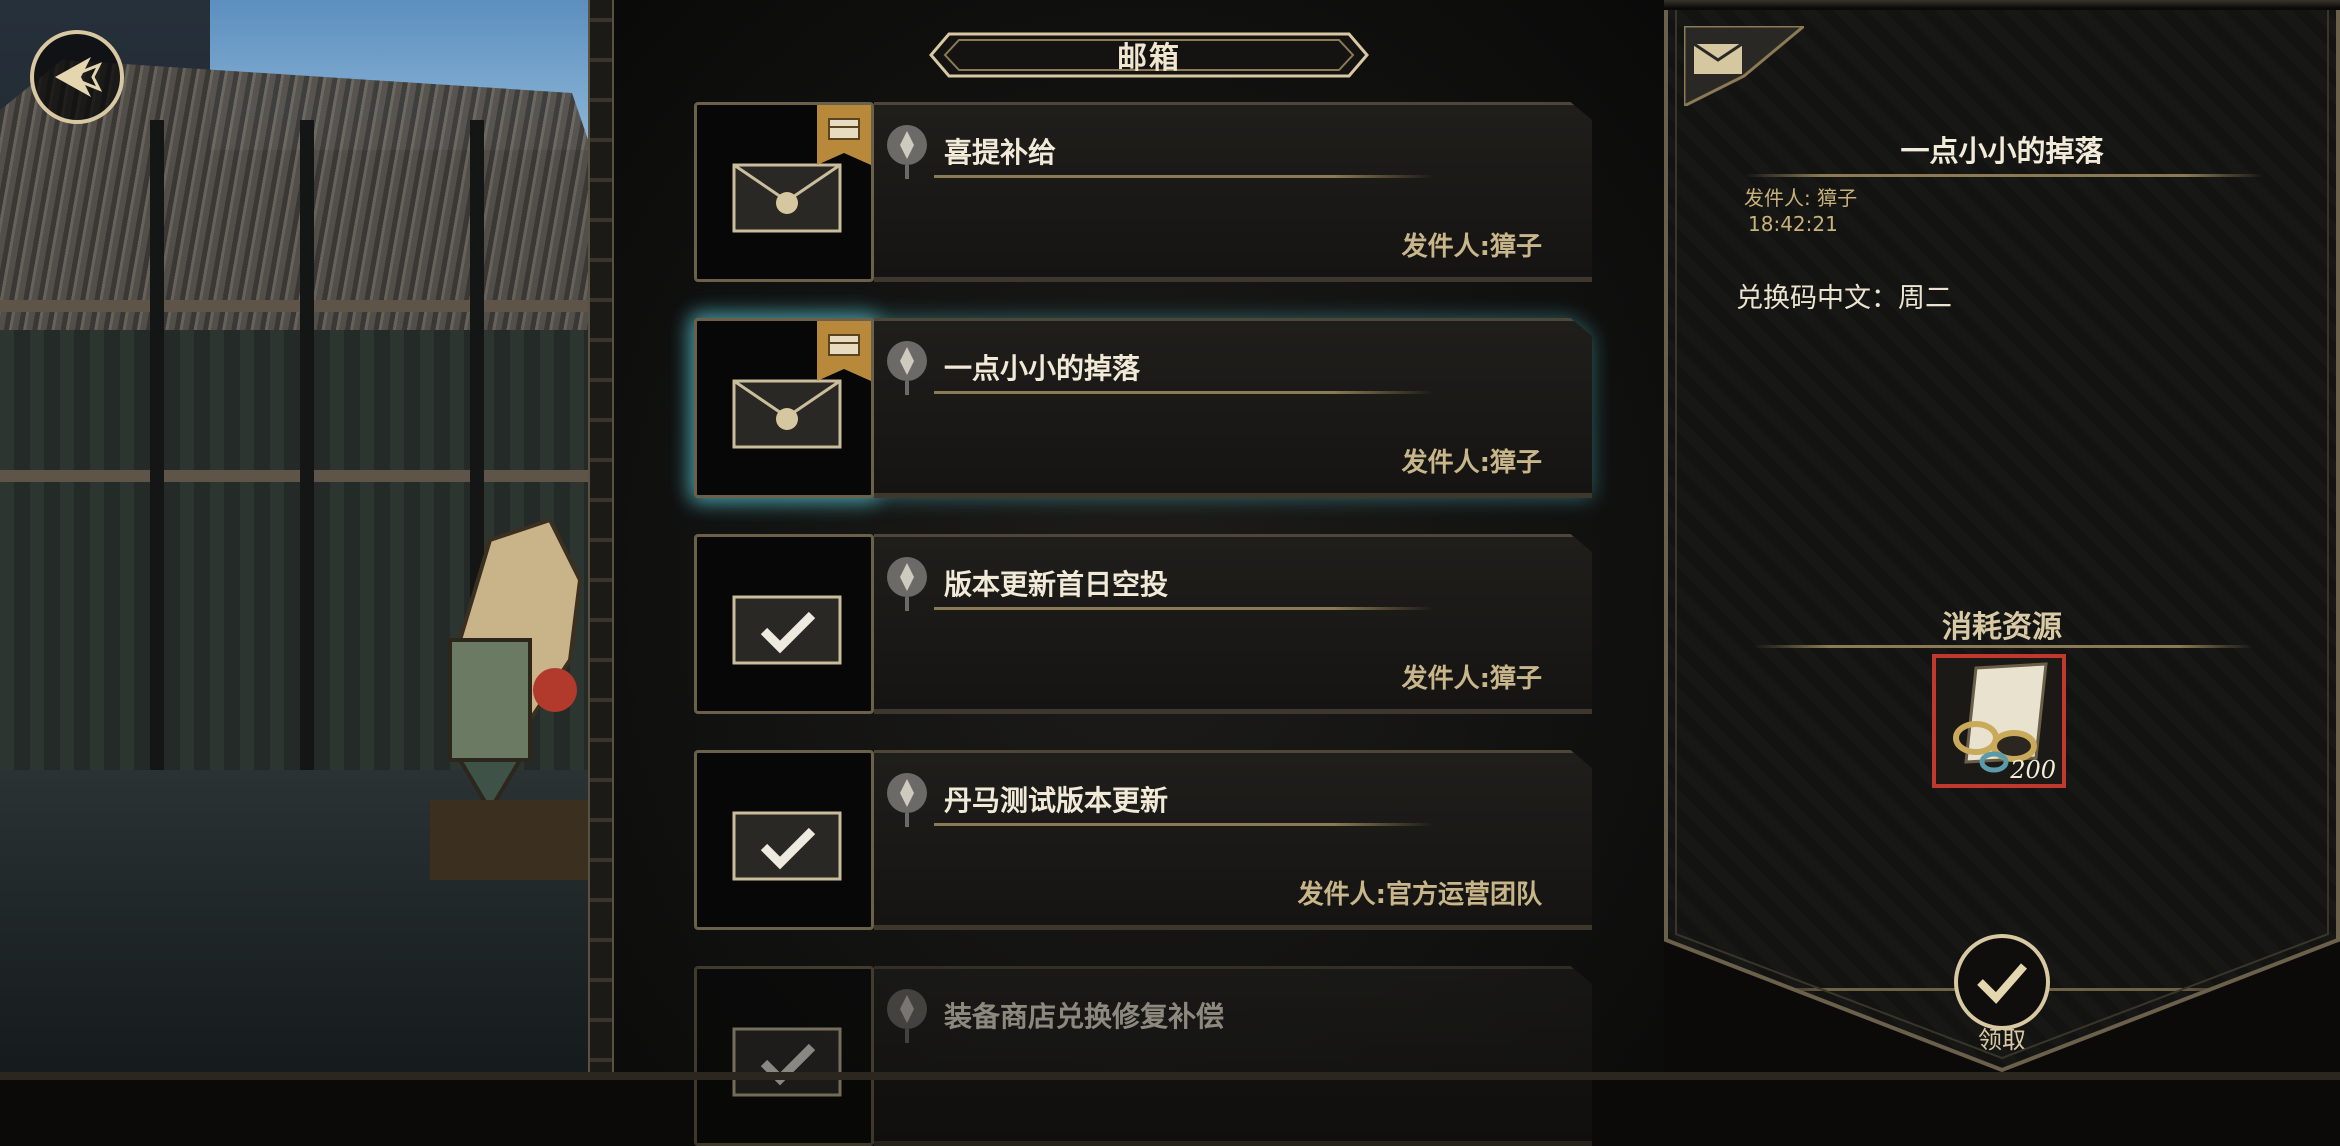 This screenshot has height=1146, width=2340. What do you see at coordinates (601, 540) in the screenshot?
I see `ornamental-divider` at bounding box center [601, 540].